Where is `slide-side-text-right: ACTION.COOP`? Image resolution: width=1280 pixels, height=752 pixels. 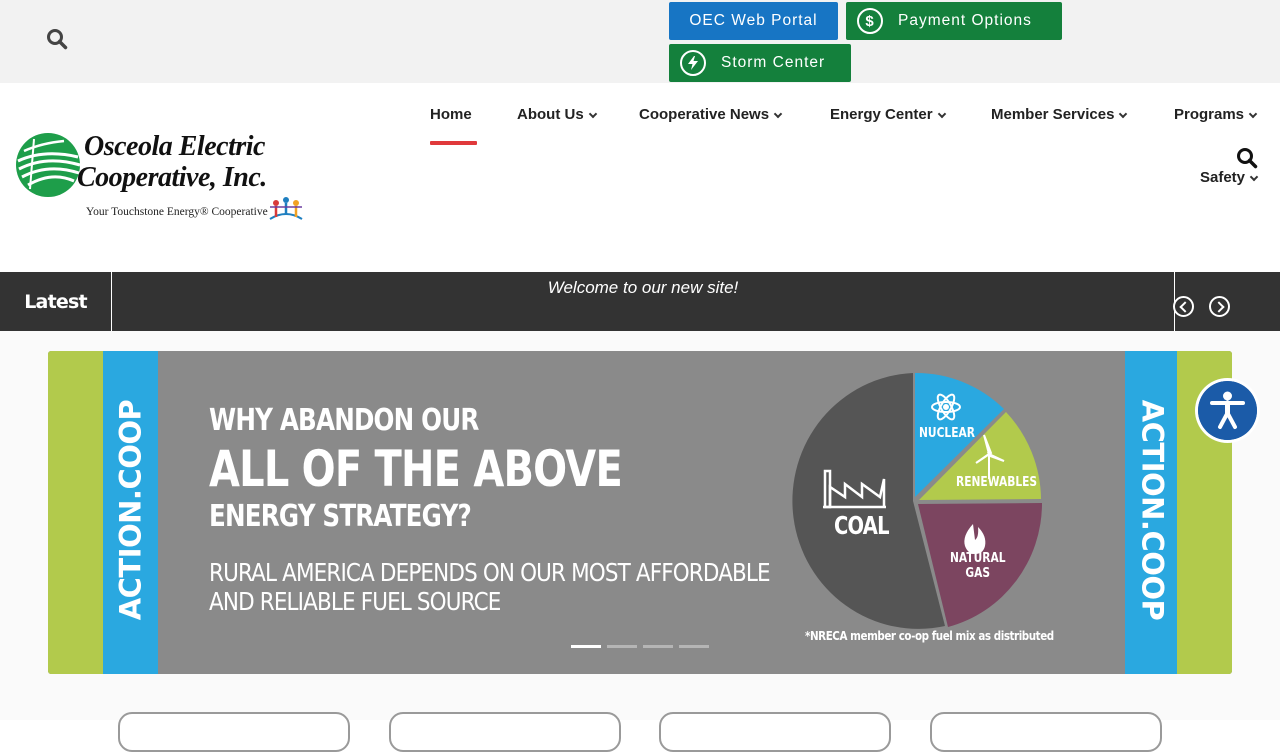
slide-side-text-right: ACTION.COOP is located at coordinates (1152, 510).